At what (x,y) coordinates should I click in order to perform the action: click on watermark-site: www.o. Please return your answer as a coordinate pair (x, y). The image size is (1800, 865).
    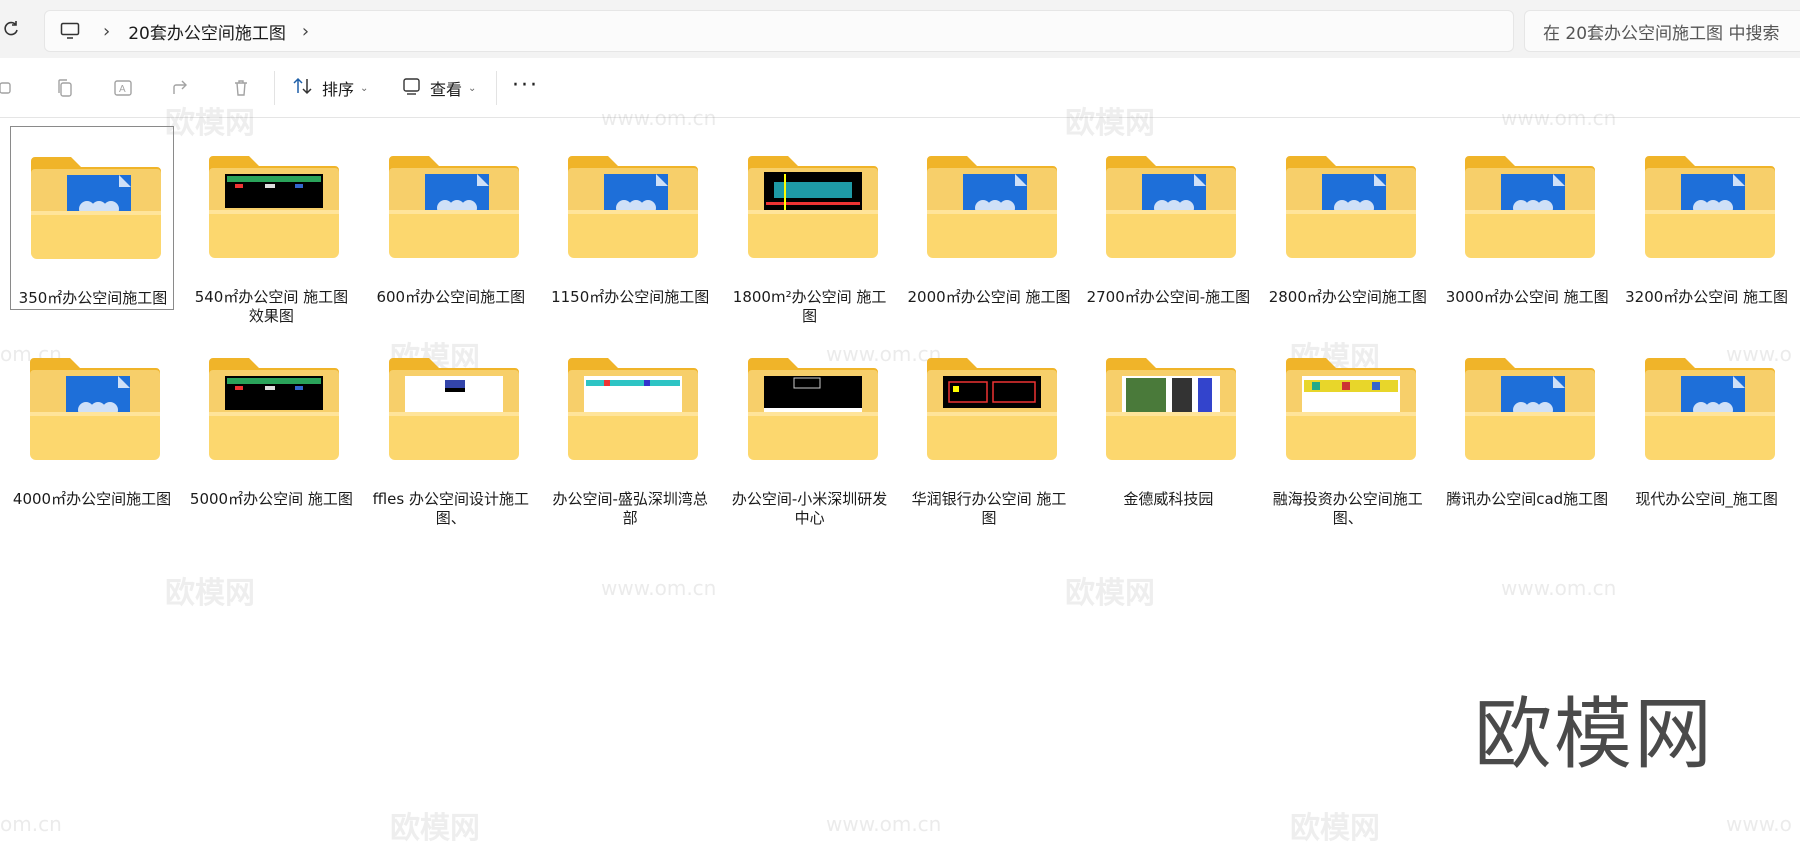
    Looking at the image, I should click on (1759, 824).